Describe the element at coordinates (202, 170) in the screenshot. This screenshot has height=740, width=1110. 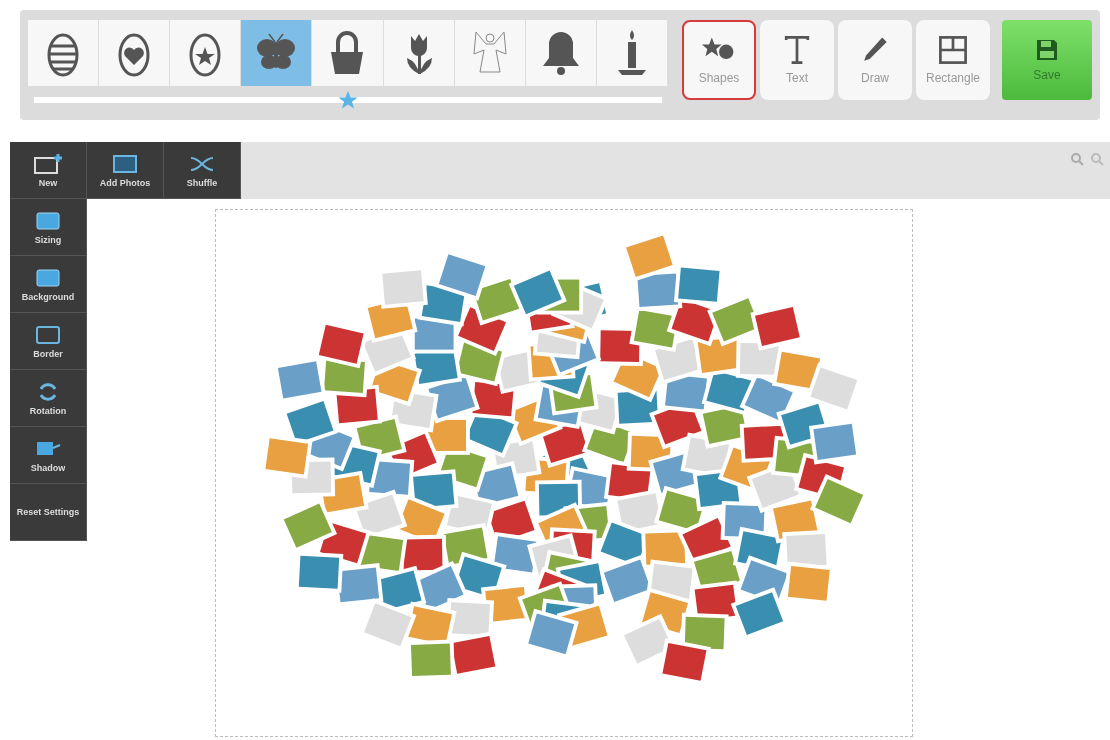
I see `shuffle-menu-button: Shuffle` at that location.